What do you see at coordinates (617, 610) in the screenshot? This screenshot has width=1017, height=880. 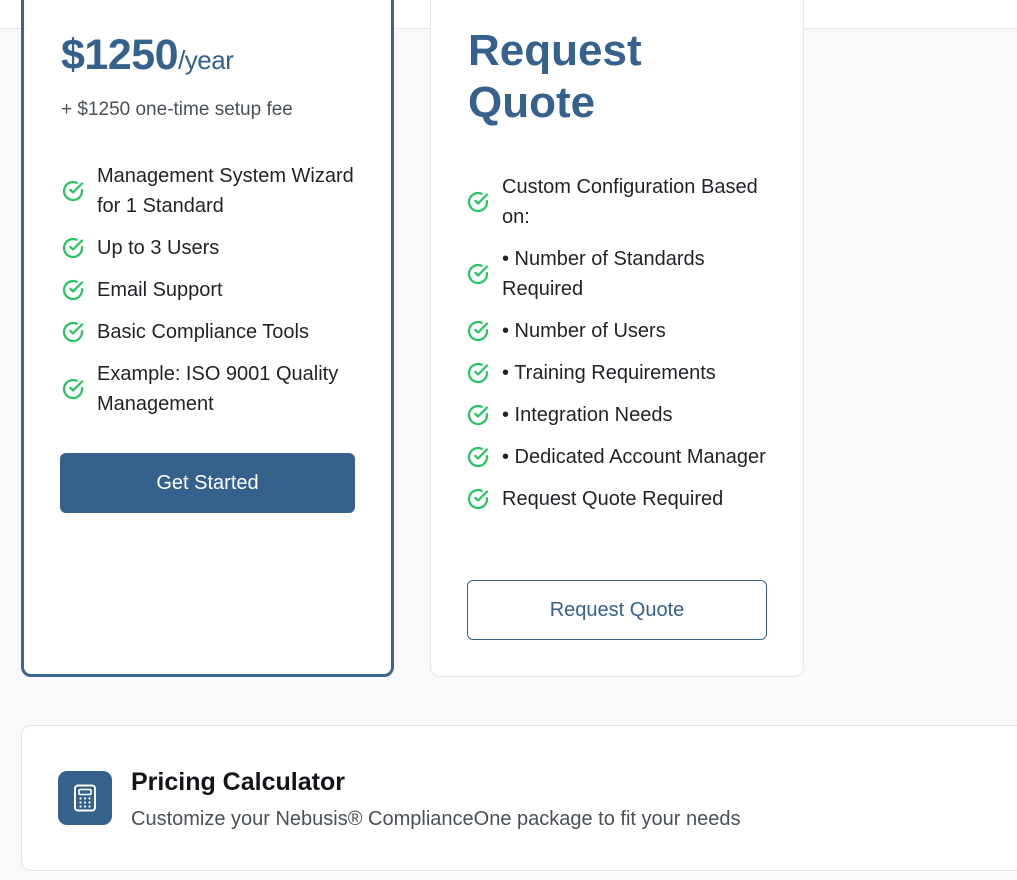 I see `request-quote-button: Request Quote` at bounding box center [617, 610].